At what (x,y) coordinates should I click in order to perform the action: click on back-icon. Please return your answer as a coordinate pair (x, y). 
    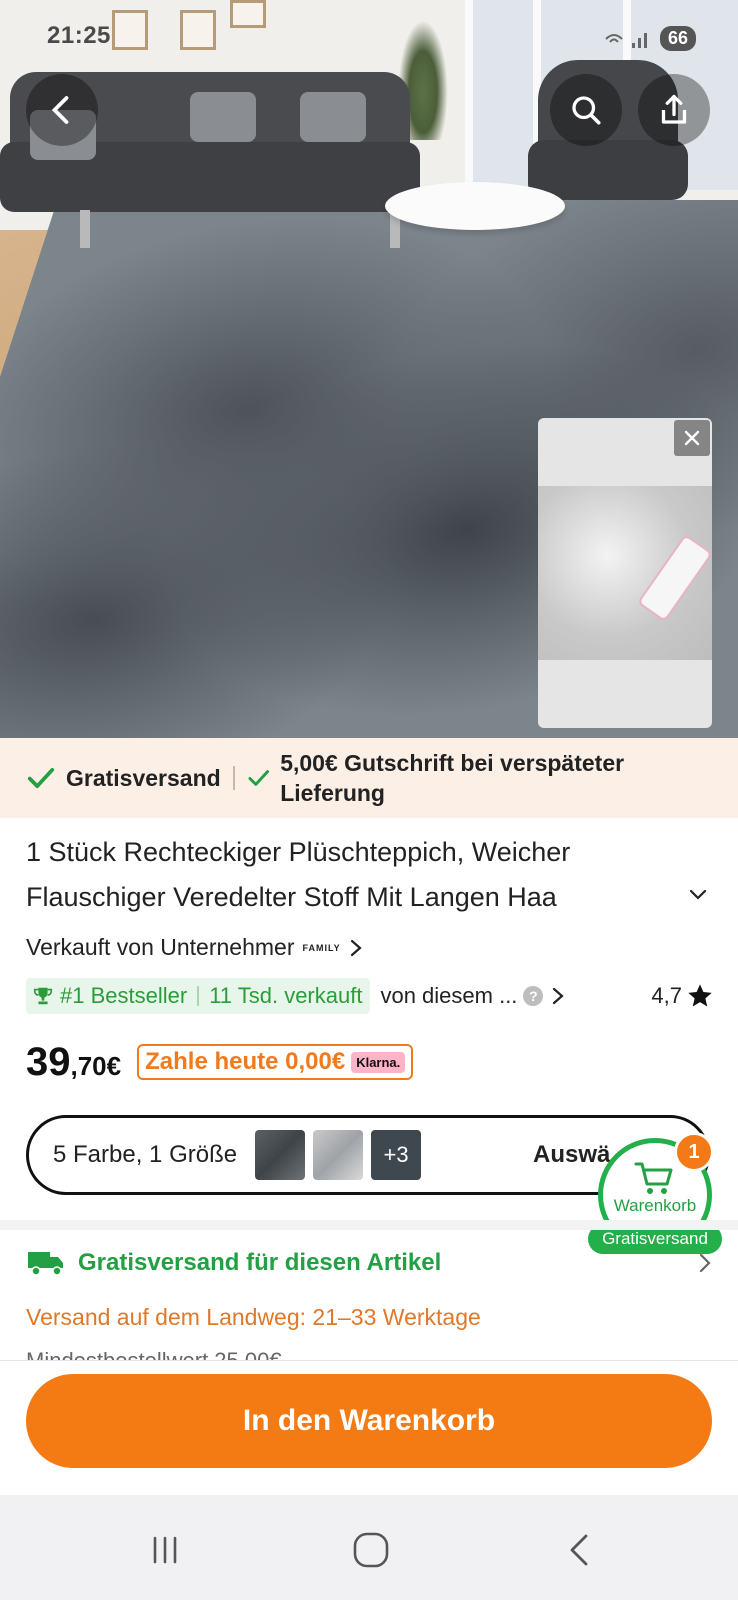
    Looking at the image, I should click on (60, 110).